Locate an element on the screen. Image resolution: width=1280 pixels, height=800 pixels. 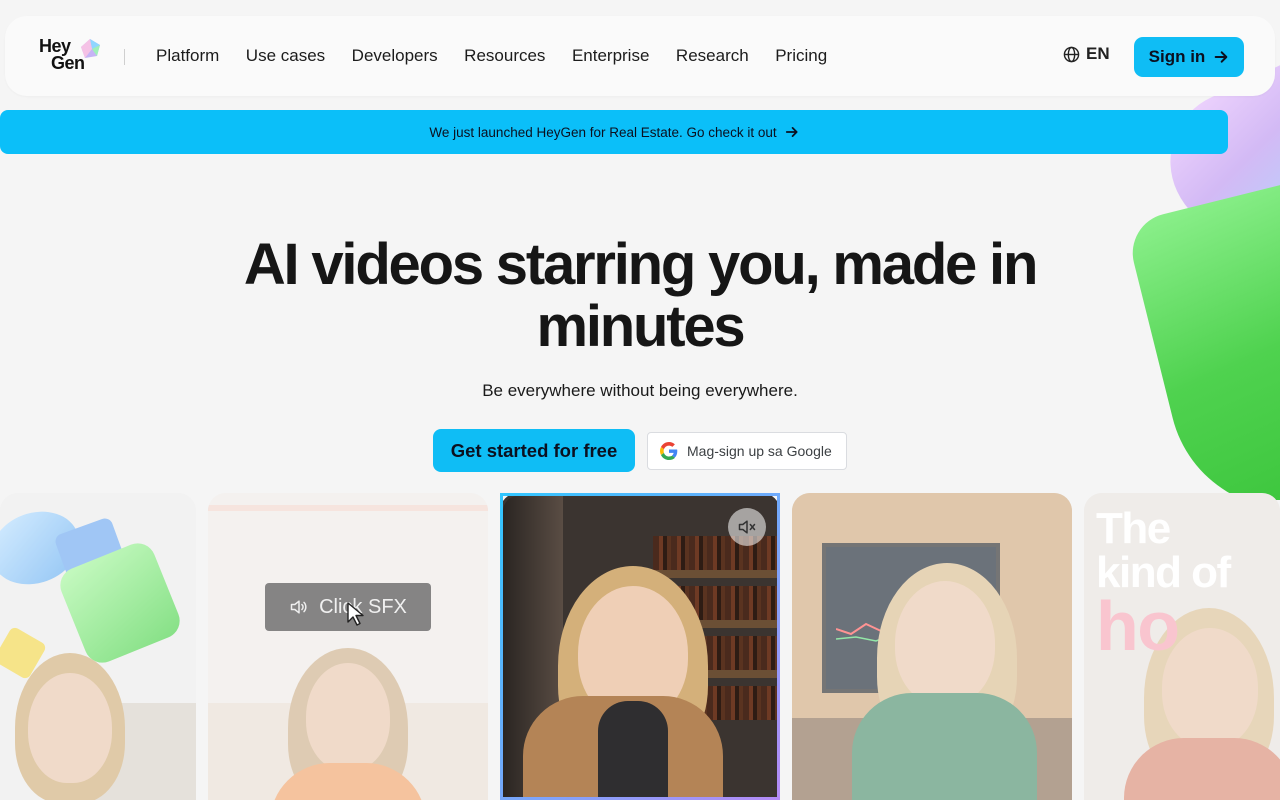
nav-resources: Resources is located at coordinates (504, 56).